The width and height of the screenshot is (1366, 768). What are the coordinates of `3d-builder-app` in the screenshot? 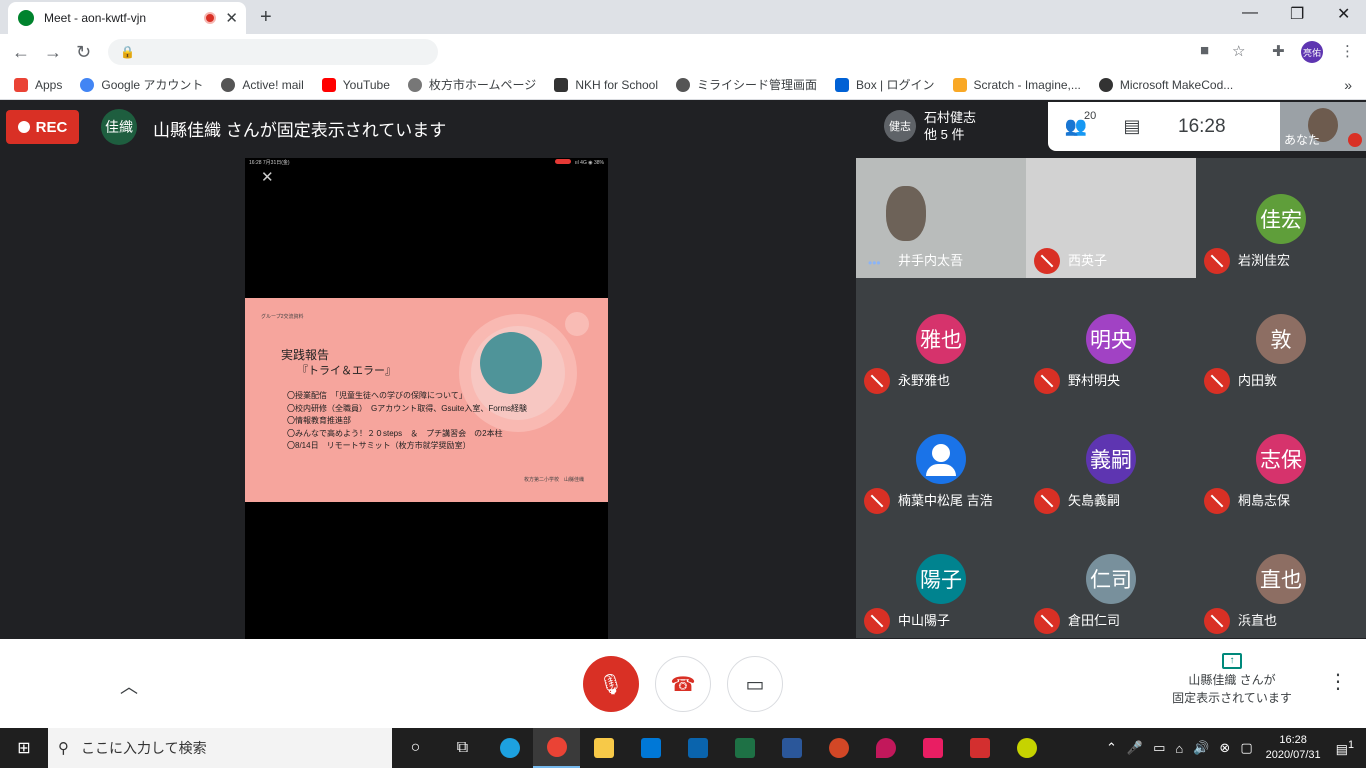 It's located at (932, 748).